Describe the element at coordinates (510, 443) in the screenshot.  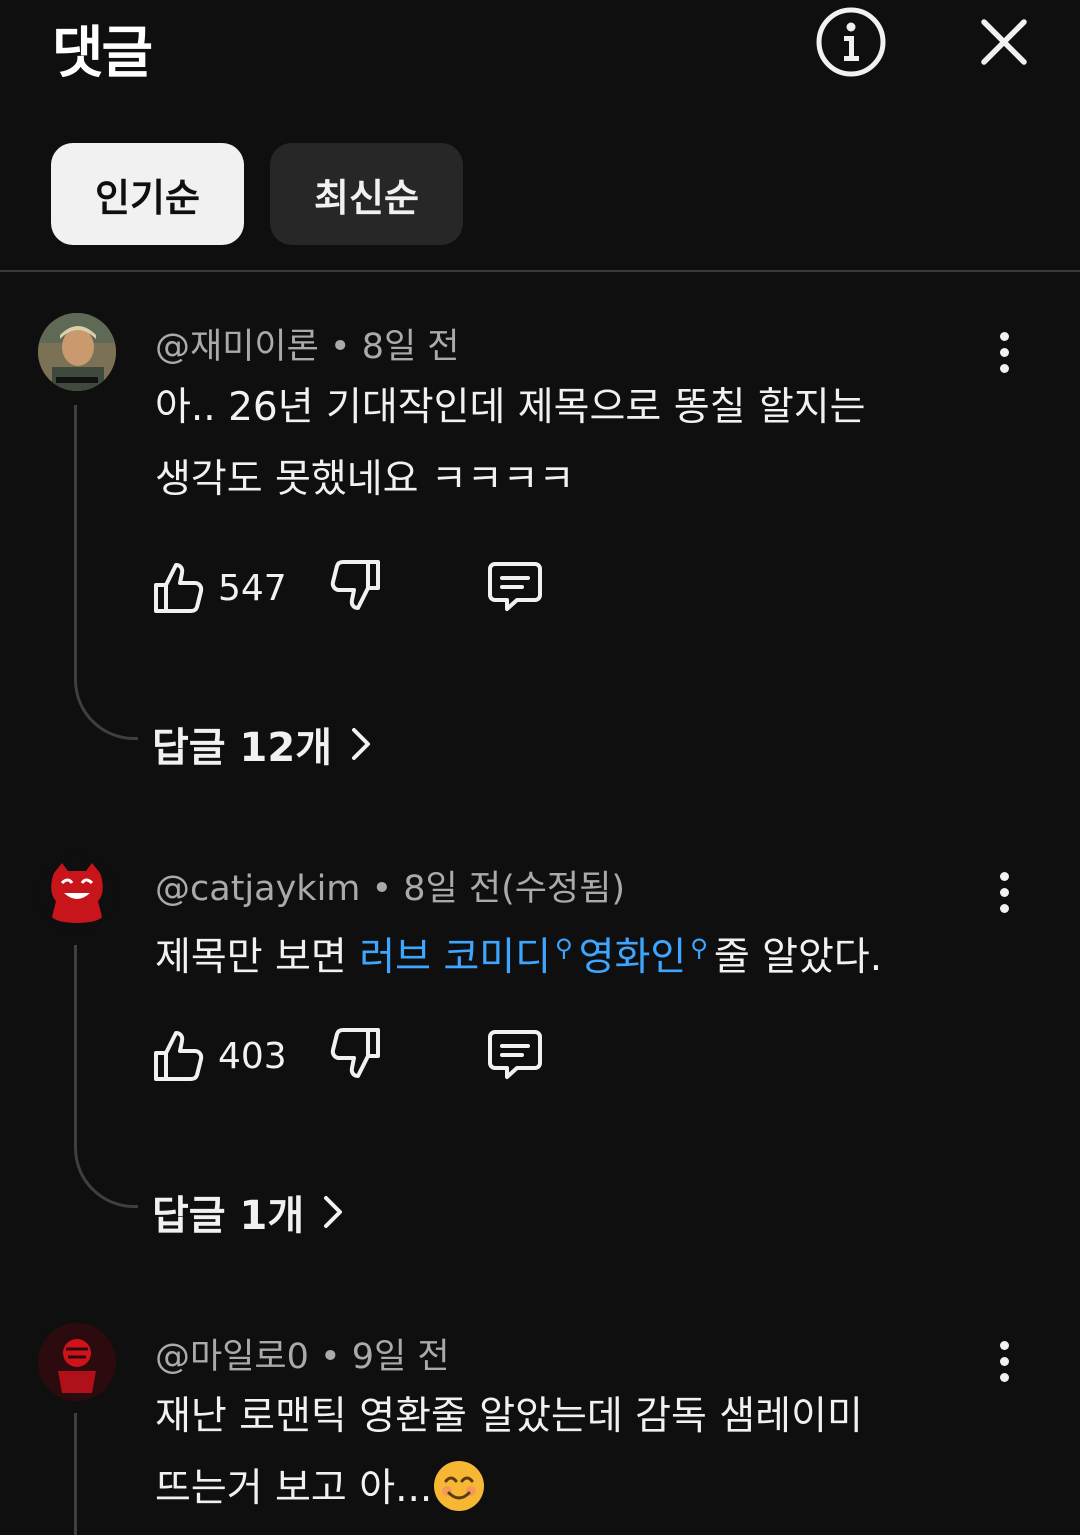
I see `comment-text: 아.. 26년 기대작인데 제목으로 똥칠 할지는 생각도 못했네요 ㅋㅋㅋㅋ` at that location.